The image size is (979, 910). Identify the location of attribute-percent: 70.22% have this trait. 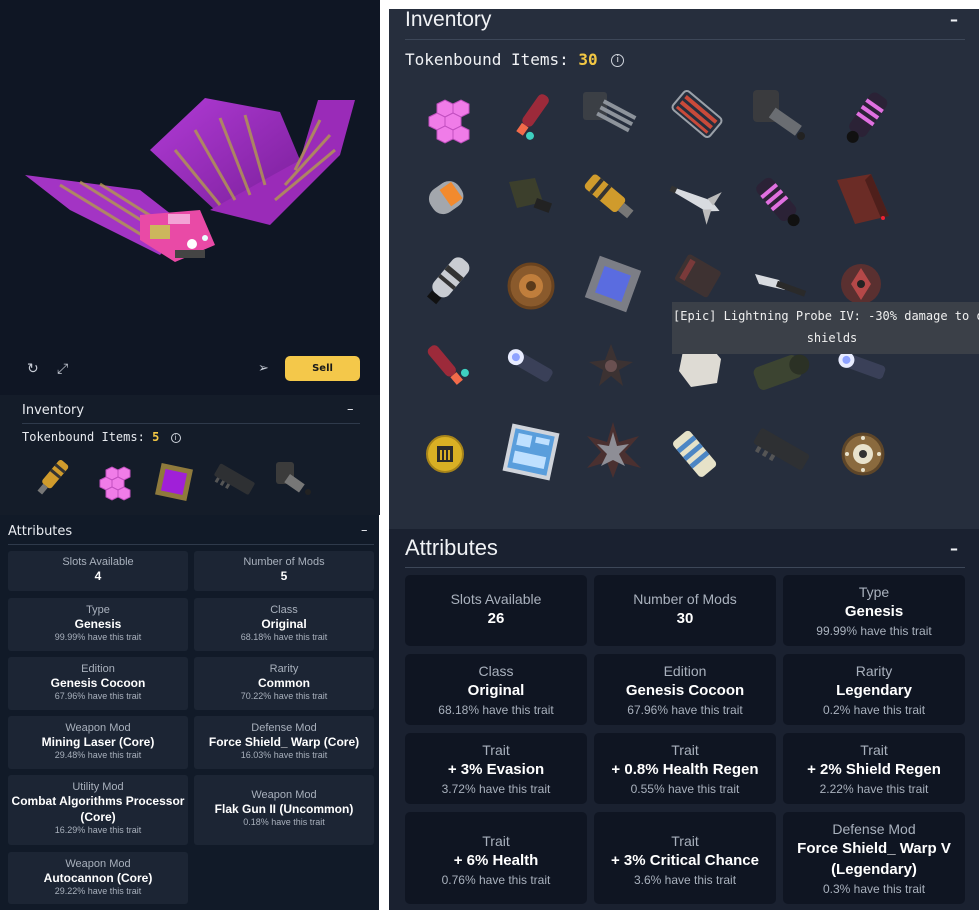
(284, 696).